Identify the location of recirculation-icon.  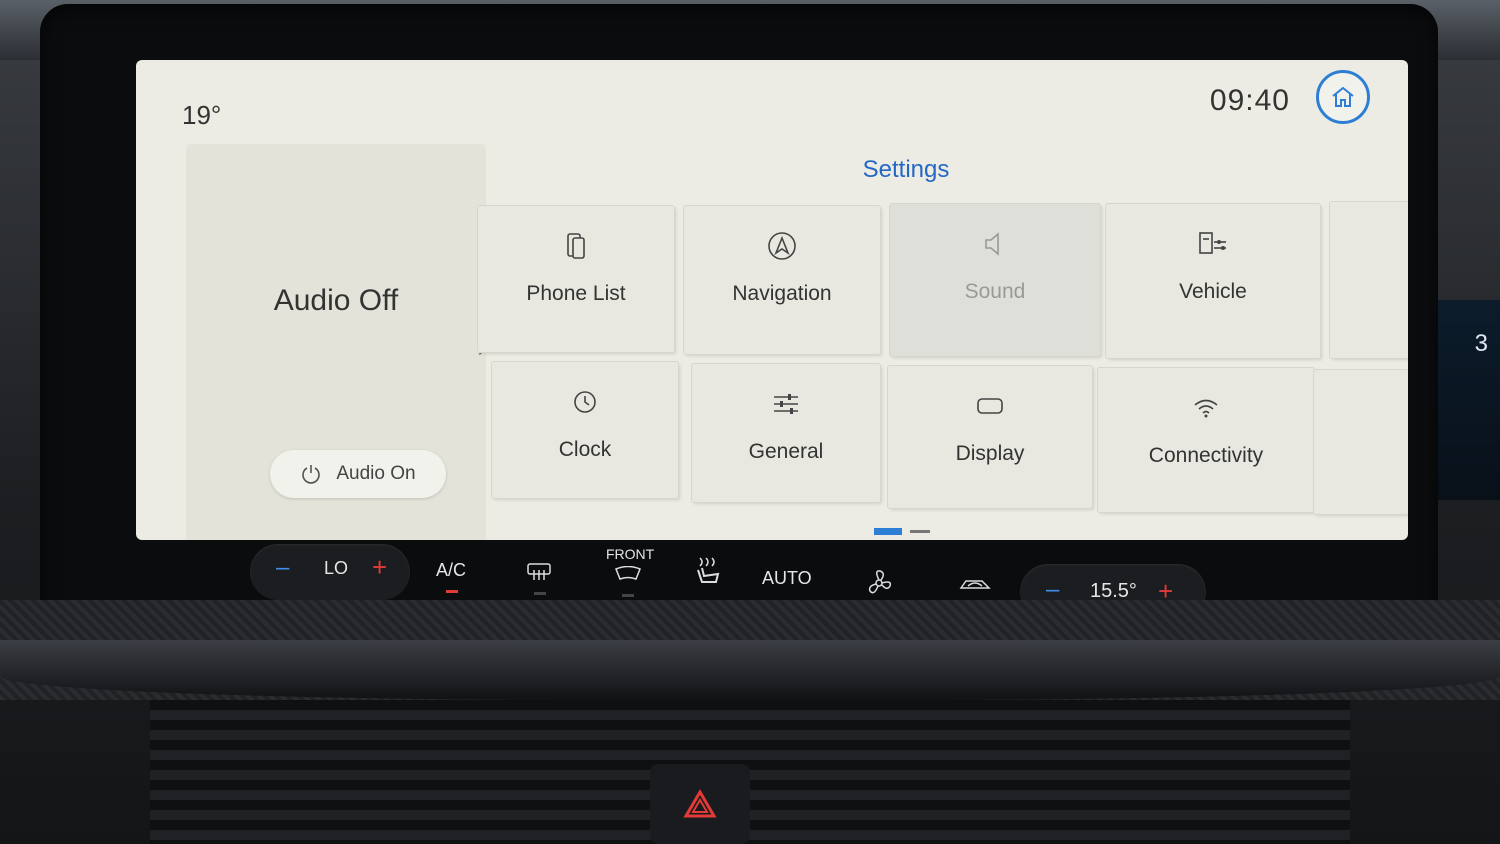
(975, 585).